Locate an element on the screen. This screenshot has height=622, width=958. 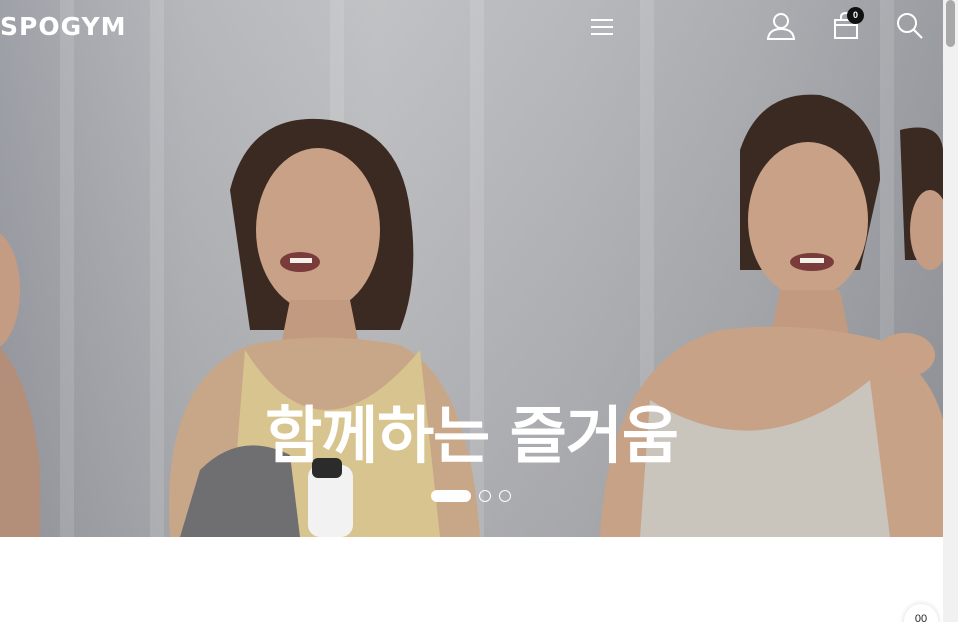
scrollbar-thumb is located at coordinates (950, 23).